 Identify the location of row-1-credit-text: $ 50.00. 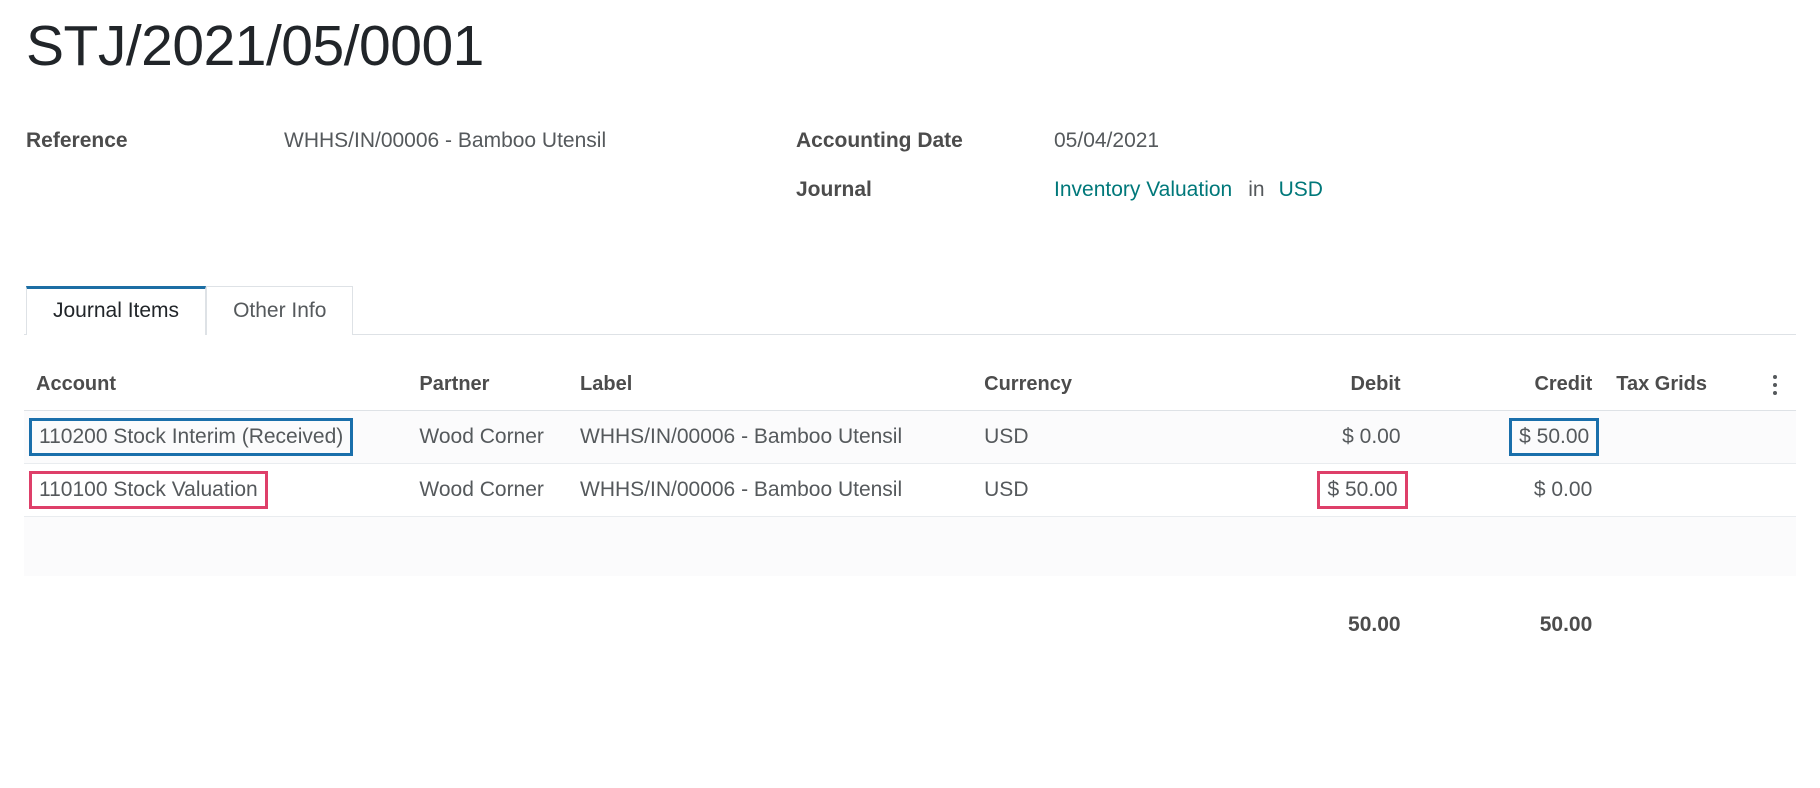
(1554, 436).